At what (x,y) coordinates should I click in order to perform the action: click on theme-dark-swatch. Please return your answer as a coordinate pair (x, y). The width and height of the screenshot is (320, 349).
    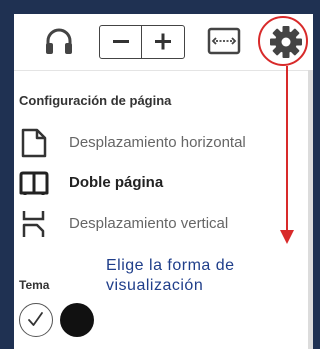
    Looking at the image, I should click on (77, 320).